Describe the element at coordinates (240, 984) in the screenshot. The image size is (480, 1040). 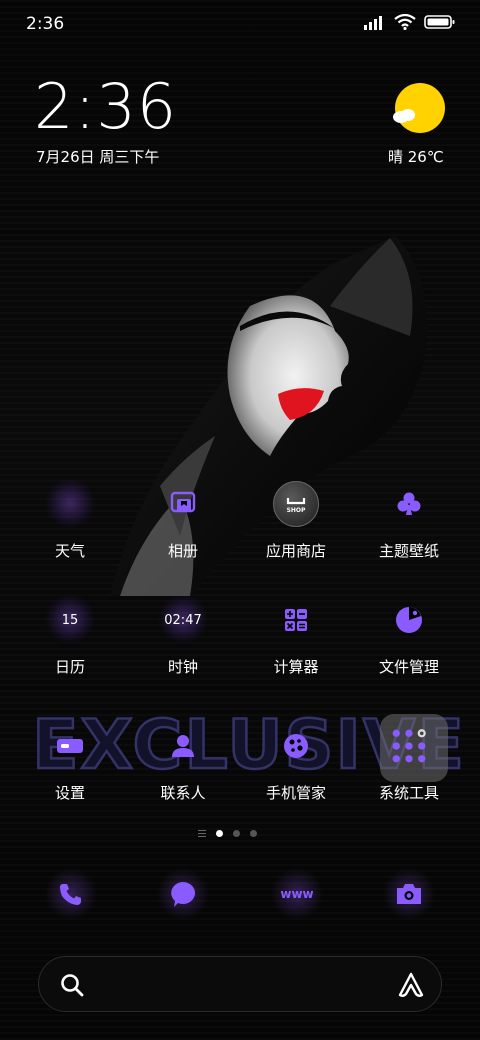
I see `search-bar` at that location.